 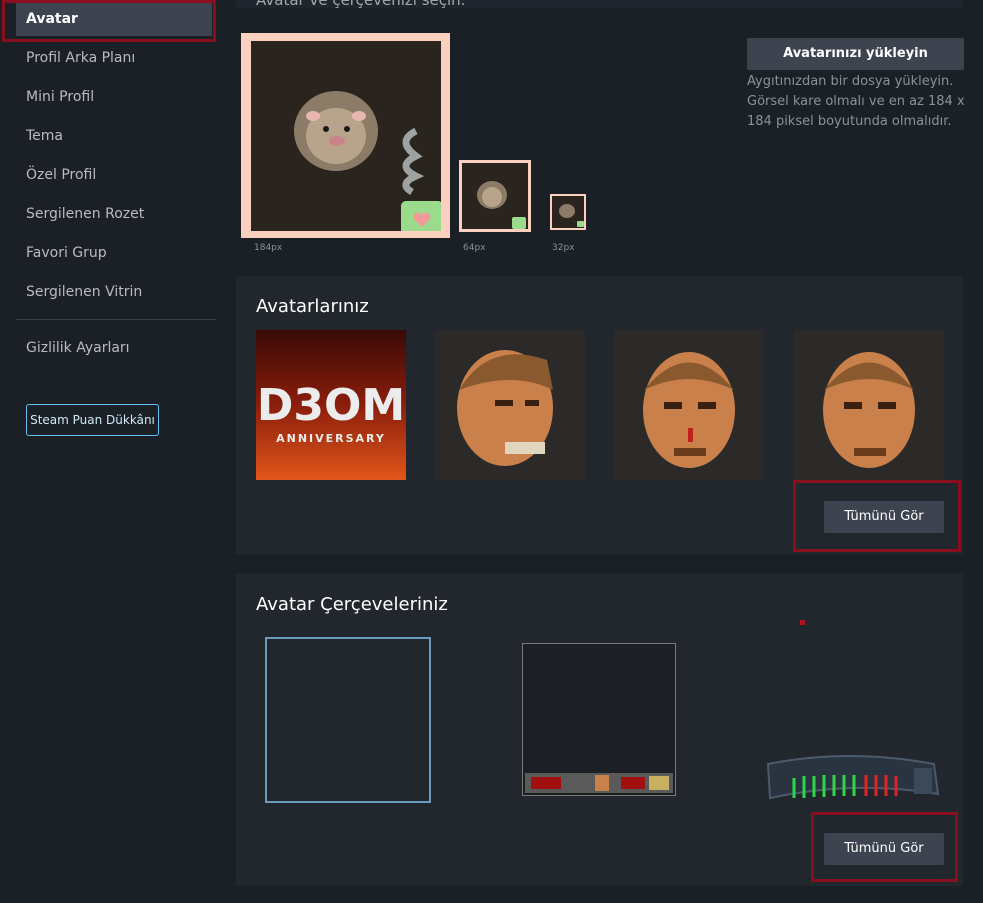 What do you see at coordinates (114, 253) in the screenshot?
I see `sidebar-item-favorite-group: Favori Grup` at bounding box center [114, 253].